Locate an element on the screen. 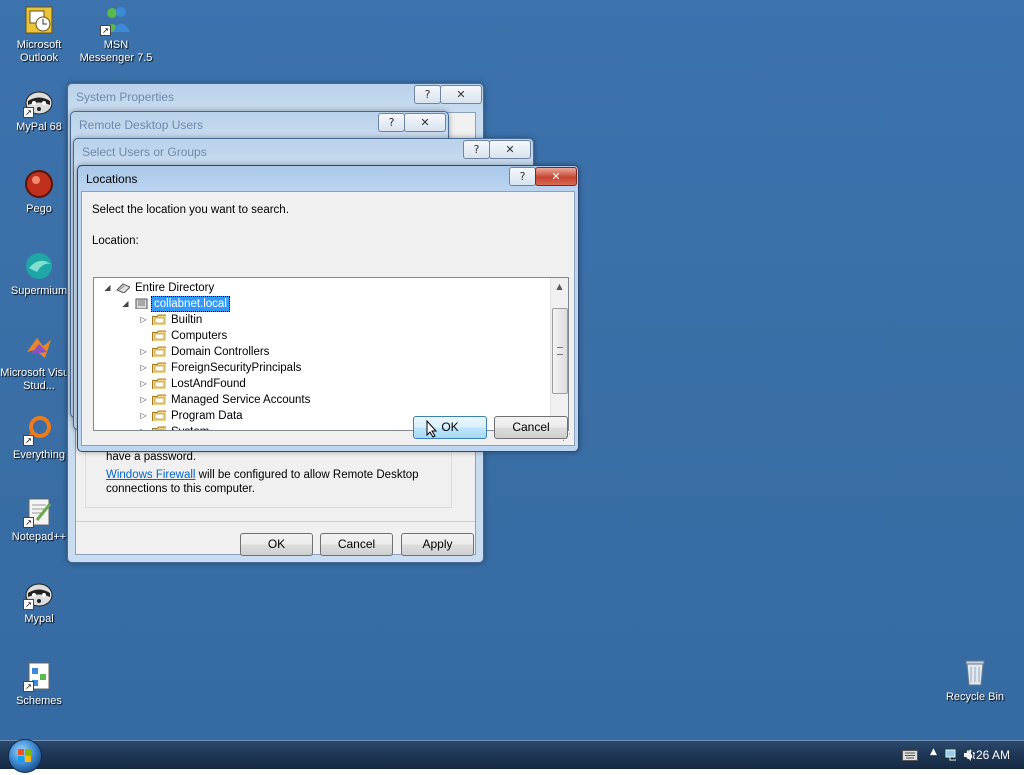 The width and height of the screenshot is (1024, 775). domain-icon is located at coordinates (141, 303).